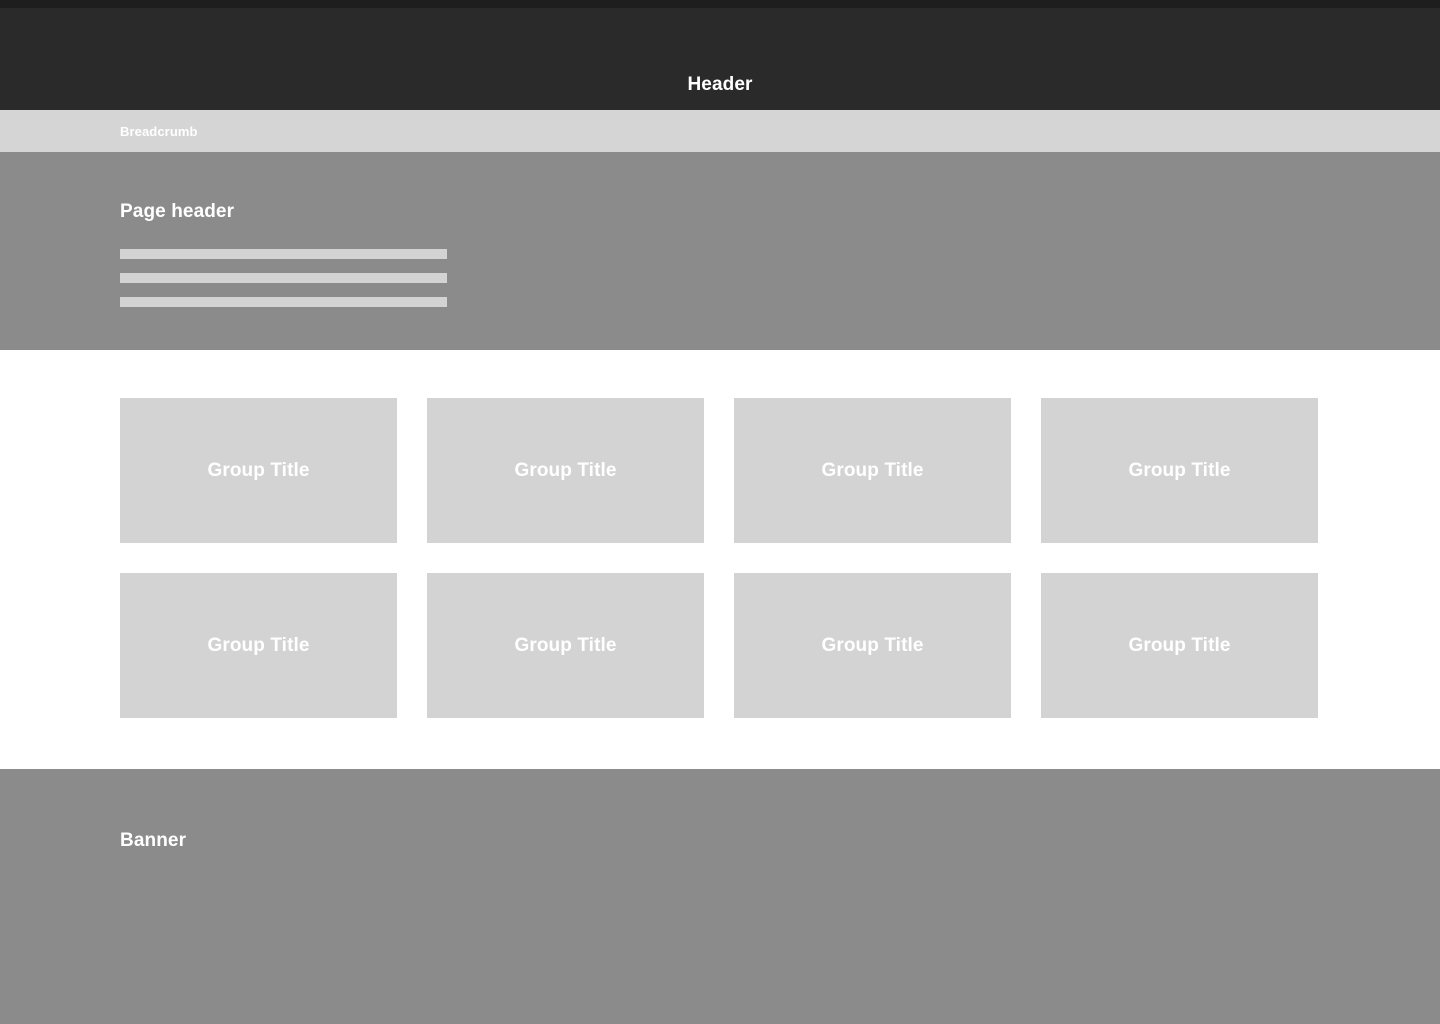  I want to click on header-title: Header, so click(720, 84).